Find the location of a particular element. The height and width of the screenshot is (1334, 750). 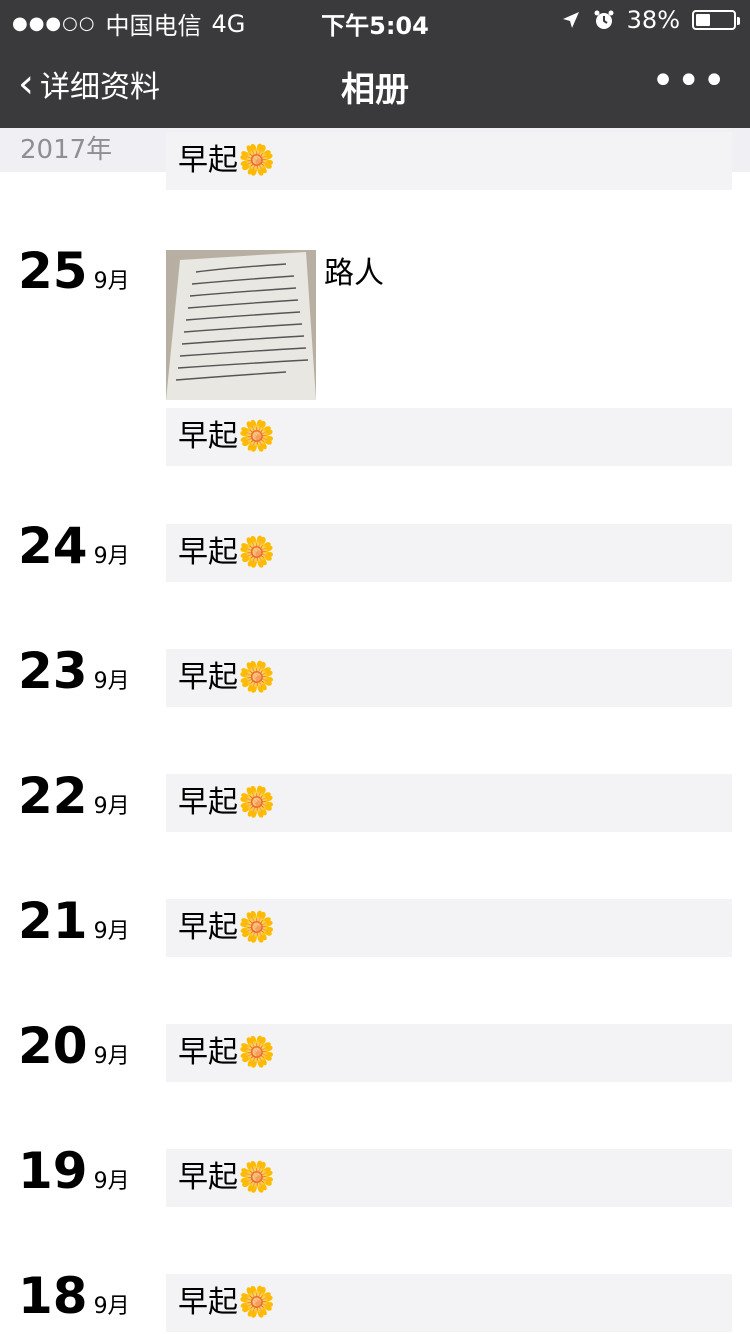

date-day: 20 is located at coordinates (53, 1046).